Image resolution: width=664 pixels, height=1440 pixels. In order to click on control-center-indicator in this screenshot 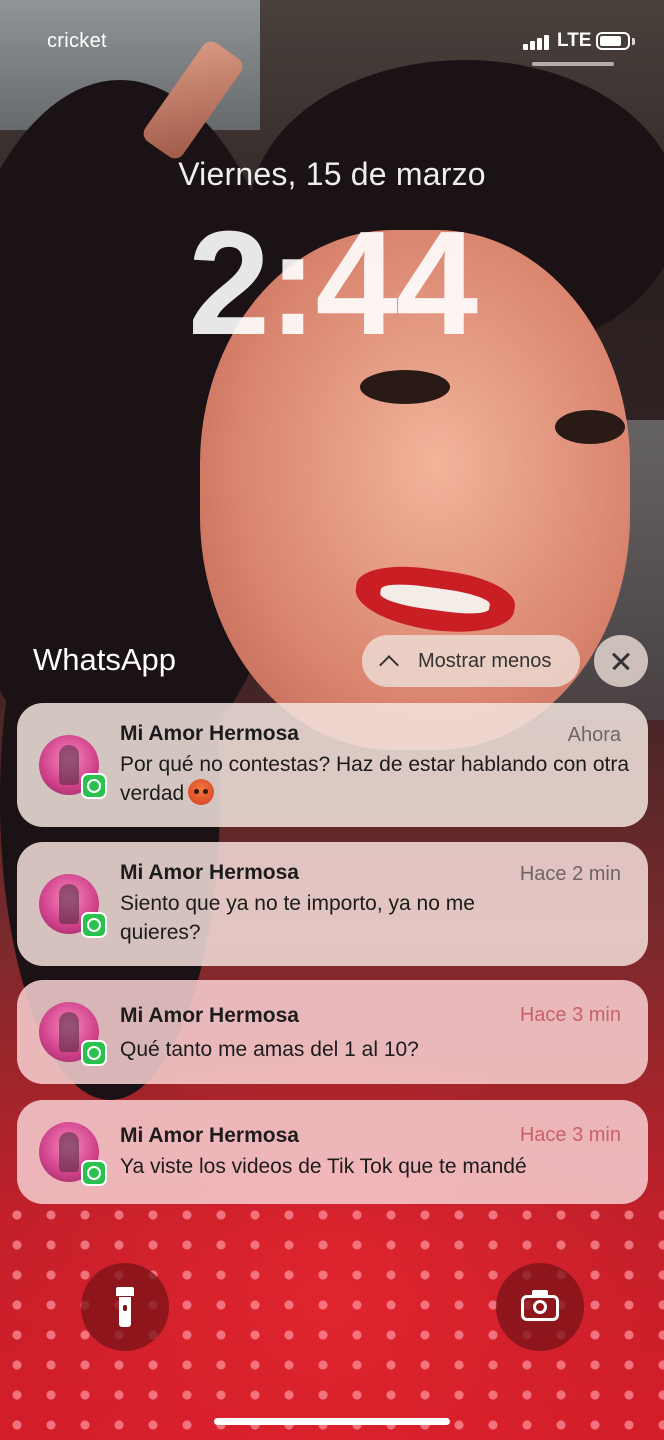, I will do `click(573, 64)`.